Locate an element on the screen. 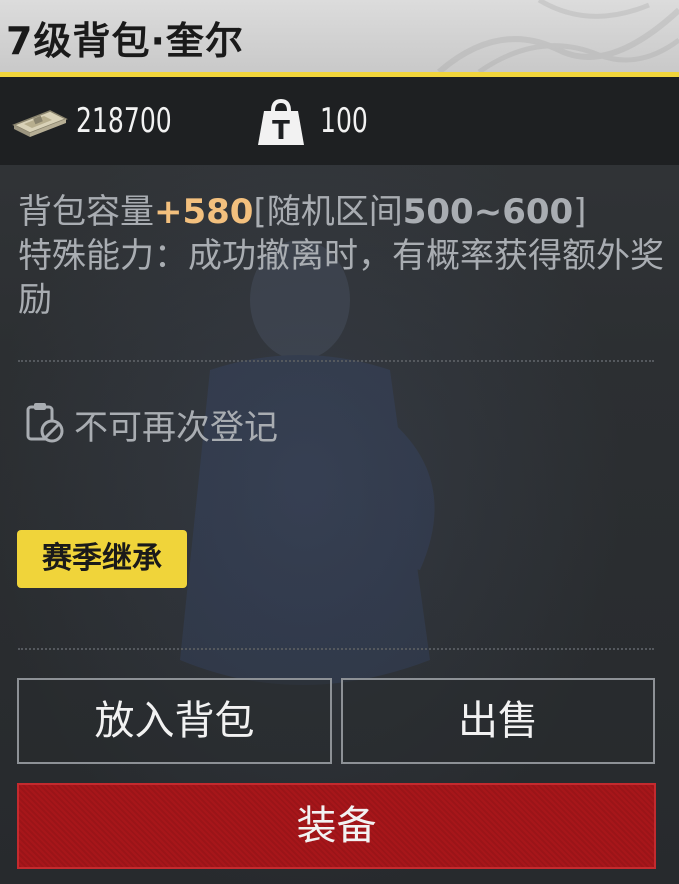 The image size is (679, 884). sell-button: 出售 is located at coordinates (498, 721).